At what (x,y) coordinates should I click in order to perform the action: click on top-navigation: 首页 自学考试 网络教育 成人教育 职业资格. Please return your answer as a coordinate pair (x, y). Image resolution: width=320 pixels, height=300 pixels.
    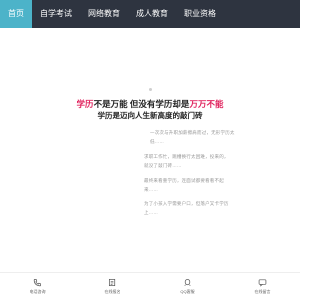
    Looking at the image, I should click on (150, 14).